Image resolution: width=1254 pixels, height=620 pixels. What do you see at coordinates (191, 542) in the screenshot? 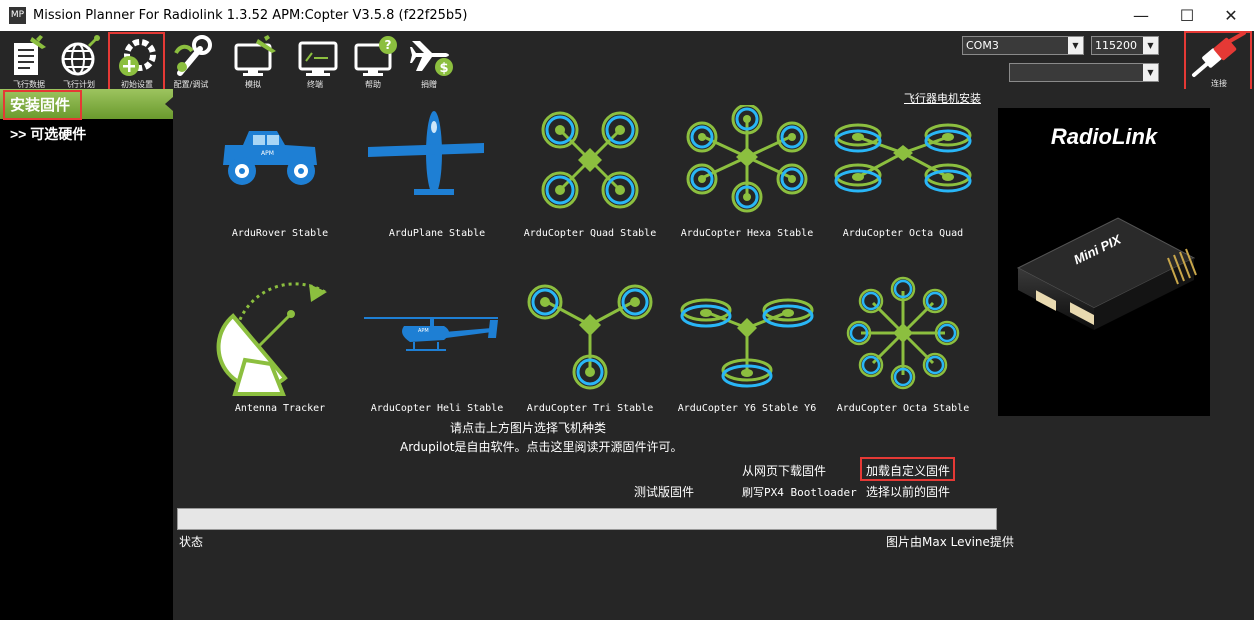
I see `status-label: 状态` at bounding box center [191, 542].